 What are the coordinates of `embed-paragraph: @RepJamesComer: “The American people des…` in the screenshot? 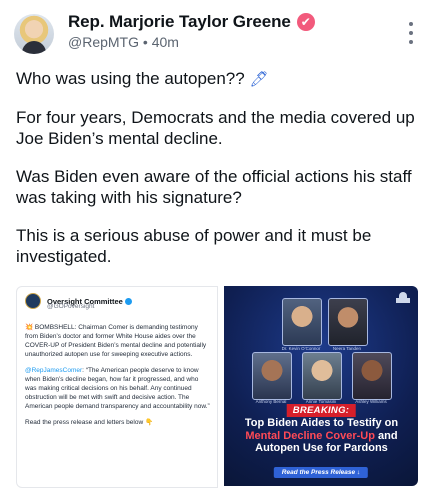 It's located at (118, 388).